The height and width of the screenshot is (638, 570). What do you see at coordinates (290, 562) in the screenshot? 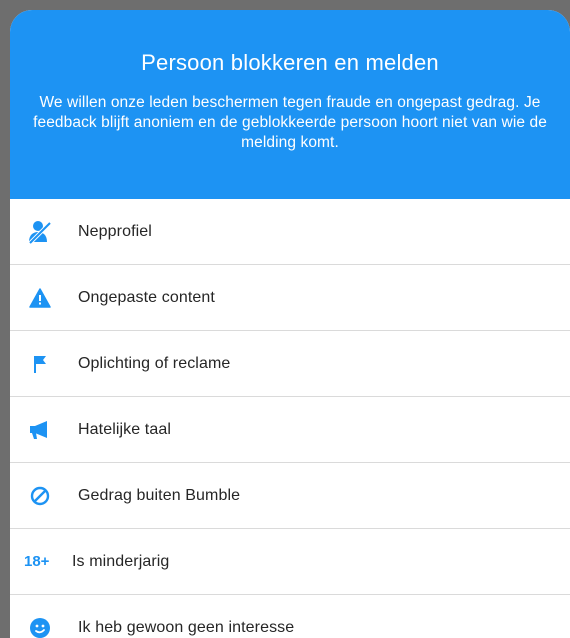
I see `option-underage: 18+ Is minderjarig` at bounding box center [290, 562].